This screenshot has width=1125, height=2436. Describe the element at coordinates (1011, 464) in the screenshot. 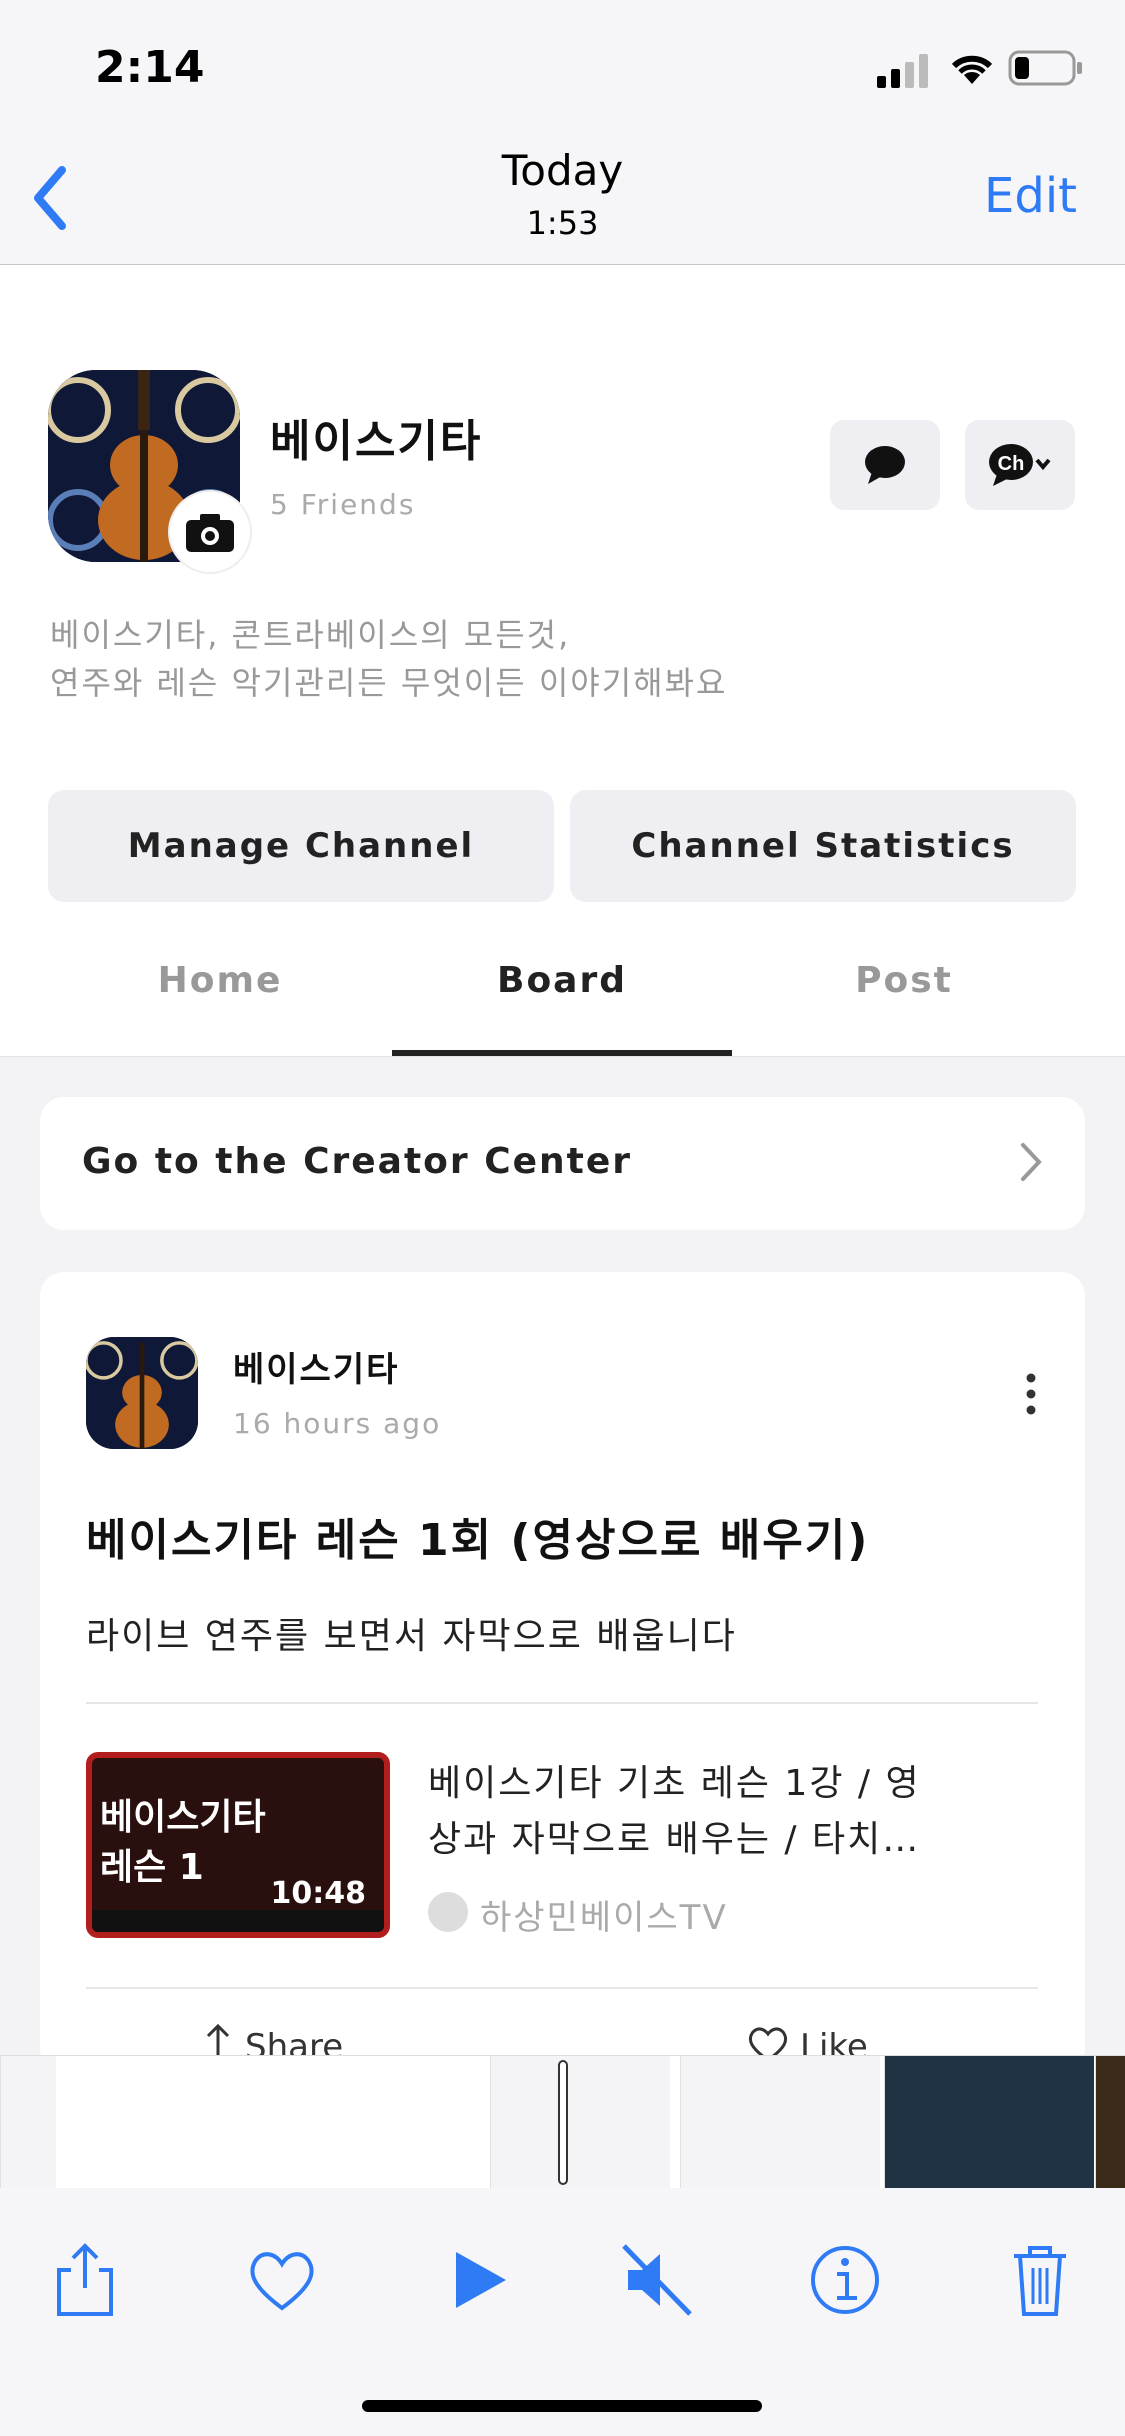

I see `svg-text: Ch` at that location.